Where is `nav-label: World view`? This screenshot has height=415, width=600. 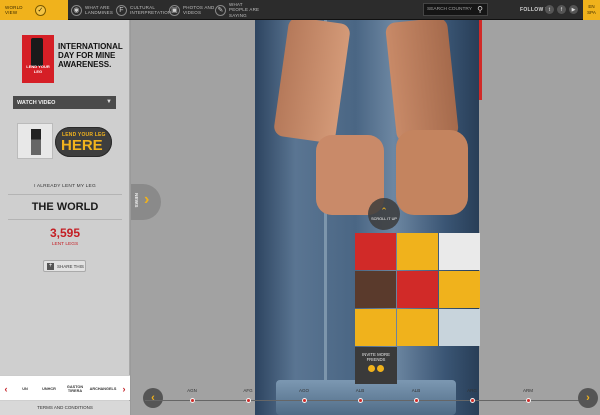 nav-label: World view is located at coordinates (14, 9).